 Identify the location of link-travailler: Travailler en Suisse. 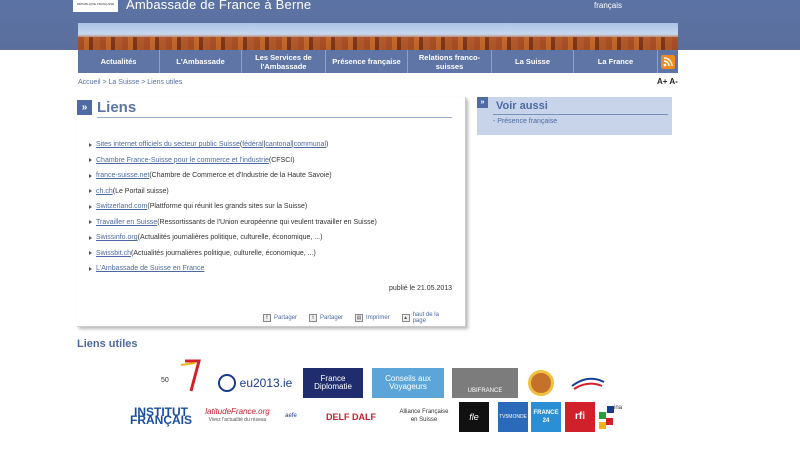
(126, 222).